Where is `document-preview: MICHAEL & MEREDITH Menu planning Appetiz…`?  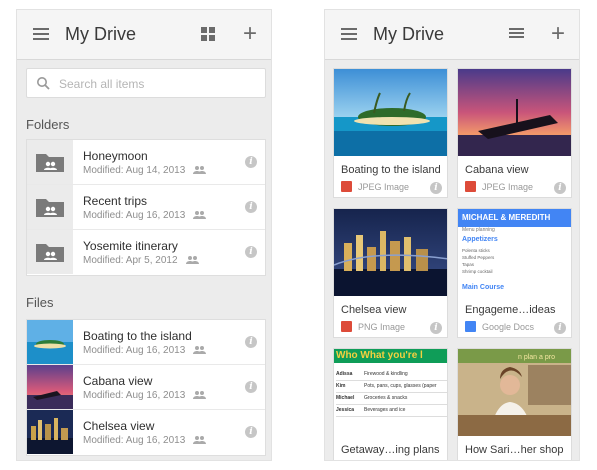 document-preview: MICHAEL & MEREDITH Menu planning Appetiz… is located at coordinates (514, 252).